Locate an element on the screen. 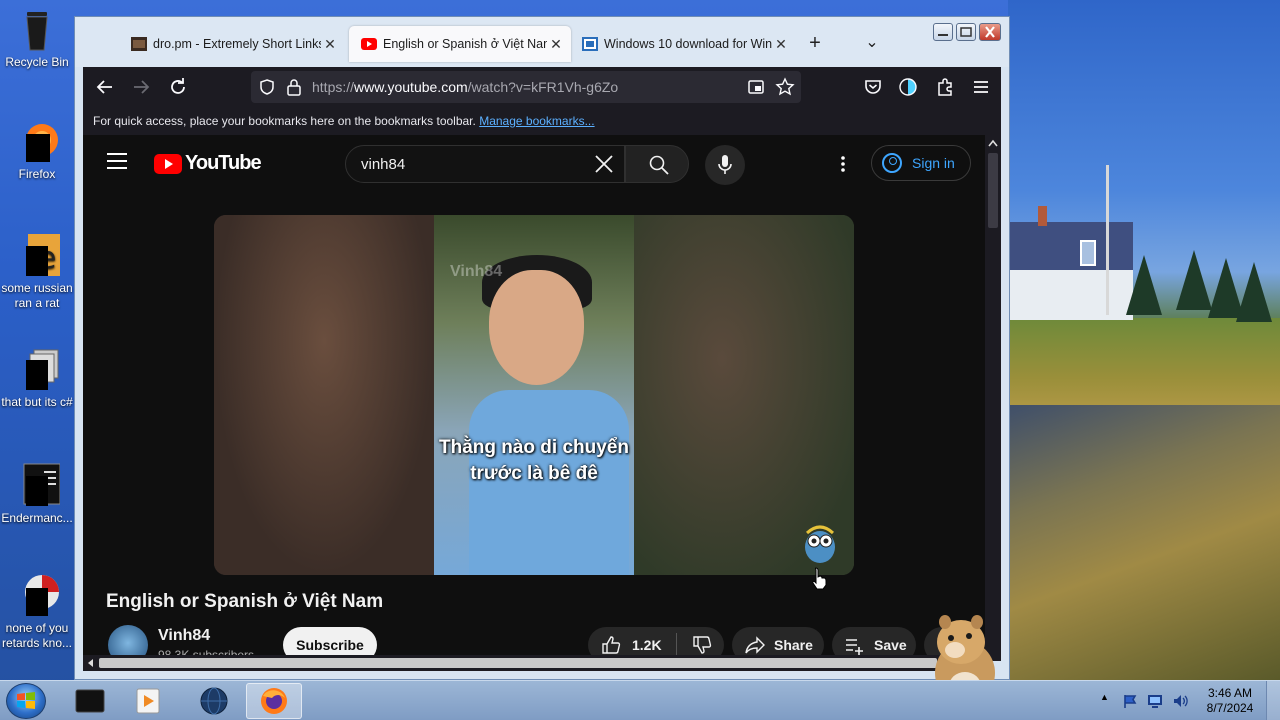 The image size is (1280, 720). sign-in-label: Sign in is located at coordinates (933, 163).